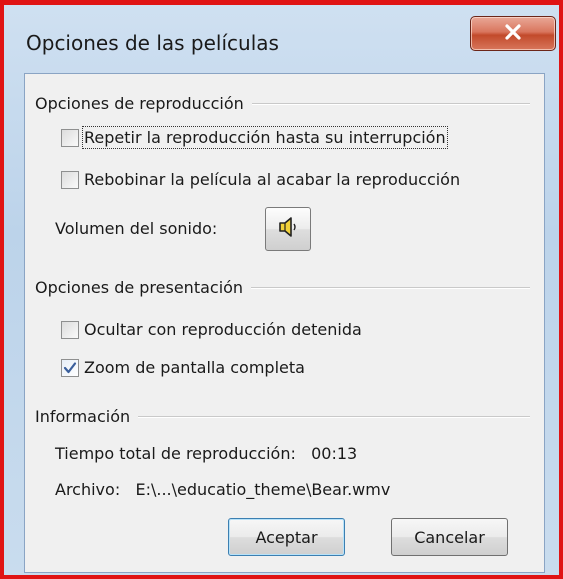 This screenshot has height=579, width=563. I want to click on zoom-label: Zoom de pantalla completa, so click(194, 367).